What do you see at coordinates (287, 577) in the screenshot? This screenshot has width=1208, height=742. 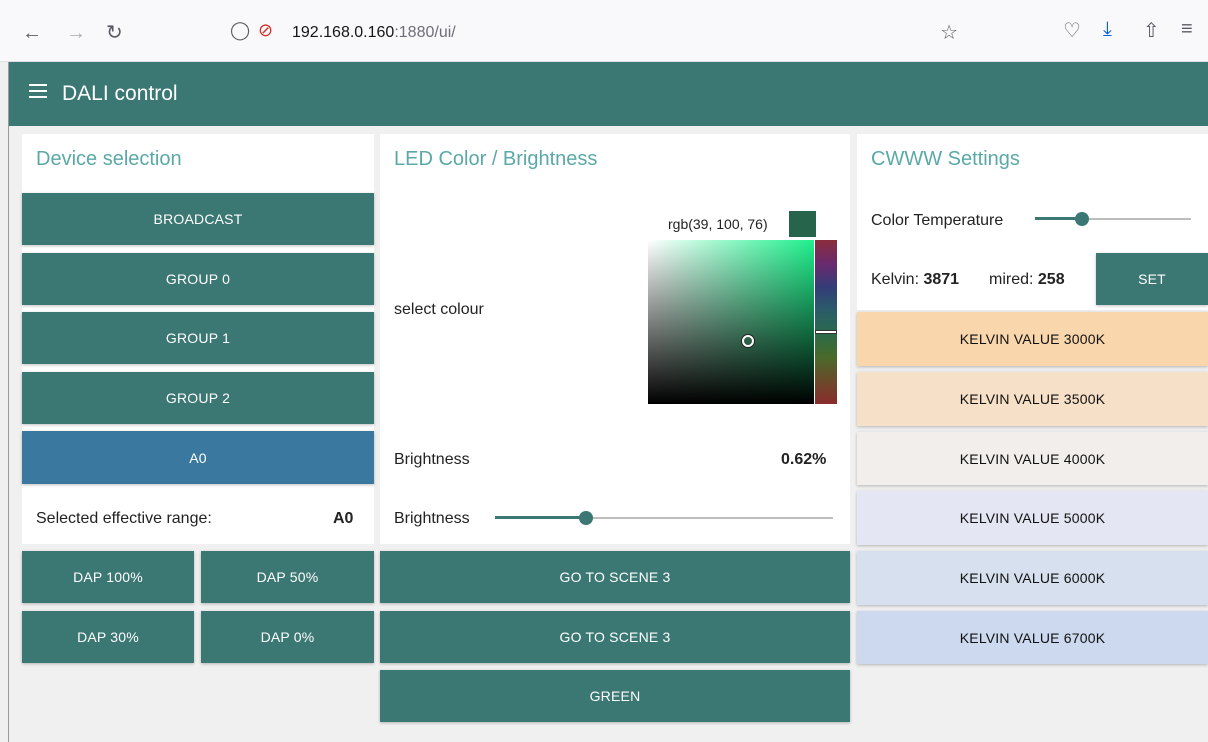 I see `dap-50-button: DAP 50%` at bounding box center [287, 577].